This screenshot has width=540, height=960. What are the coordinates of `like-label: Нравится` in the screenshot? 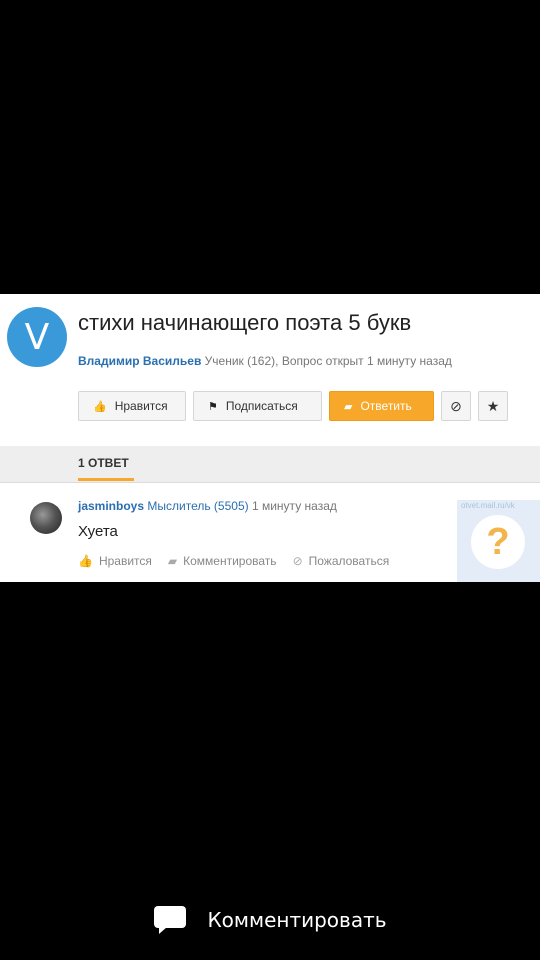 It's located at (141, 406).